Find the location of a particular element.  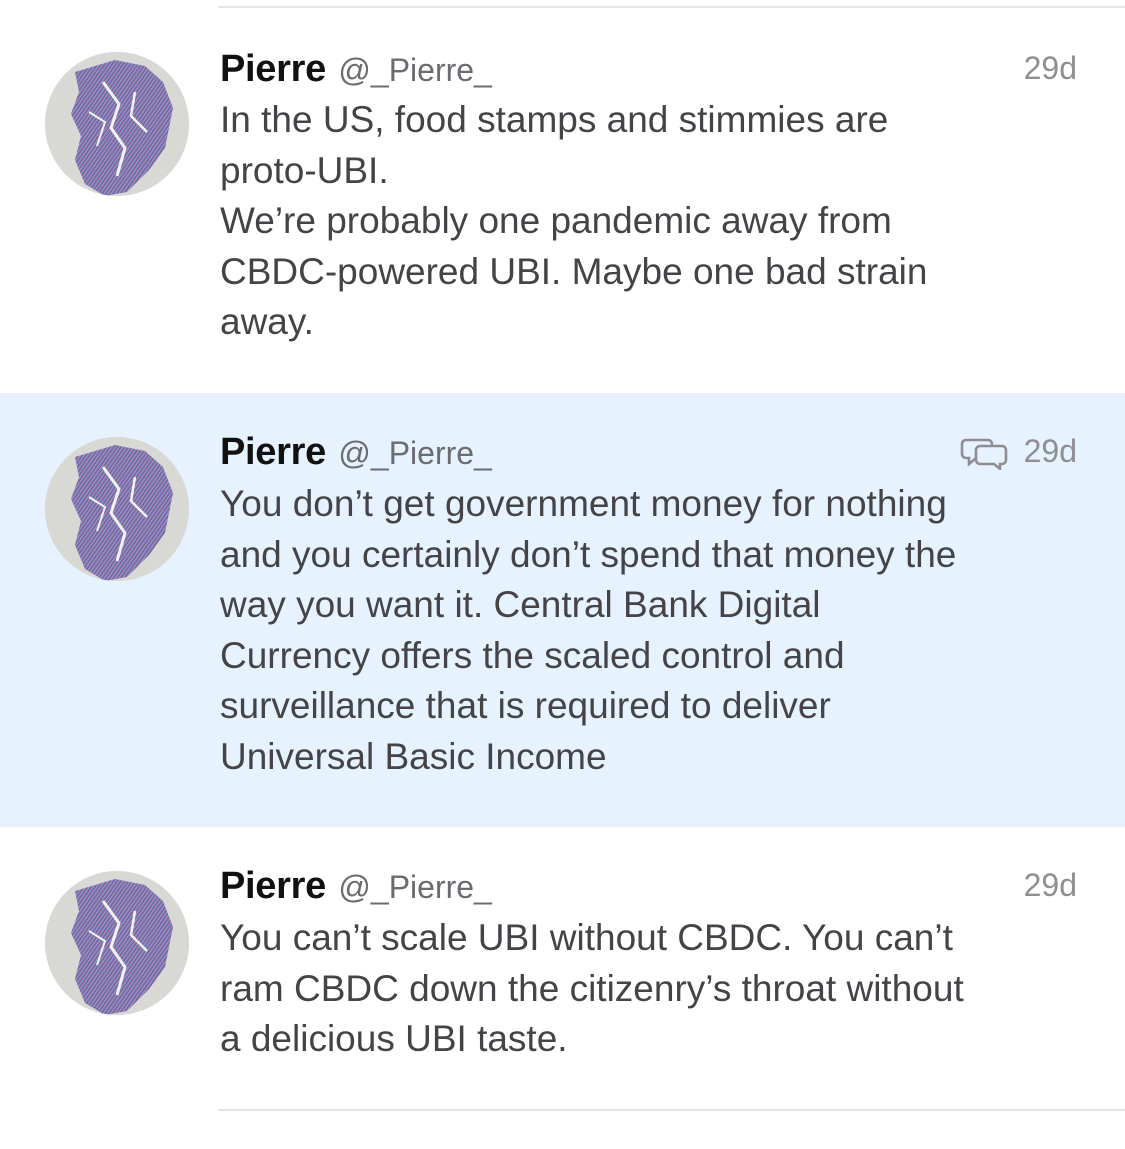

text-line: In the US, food stamps and stimmies are is located at coordinates (554, 119).